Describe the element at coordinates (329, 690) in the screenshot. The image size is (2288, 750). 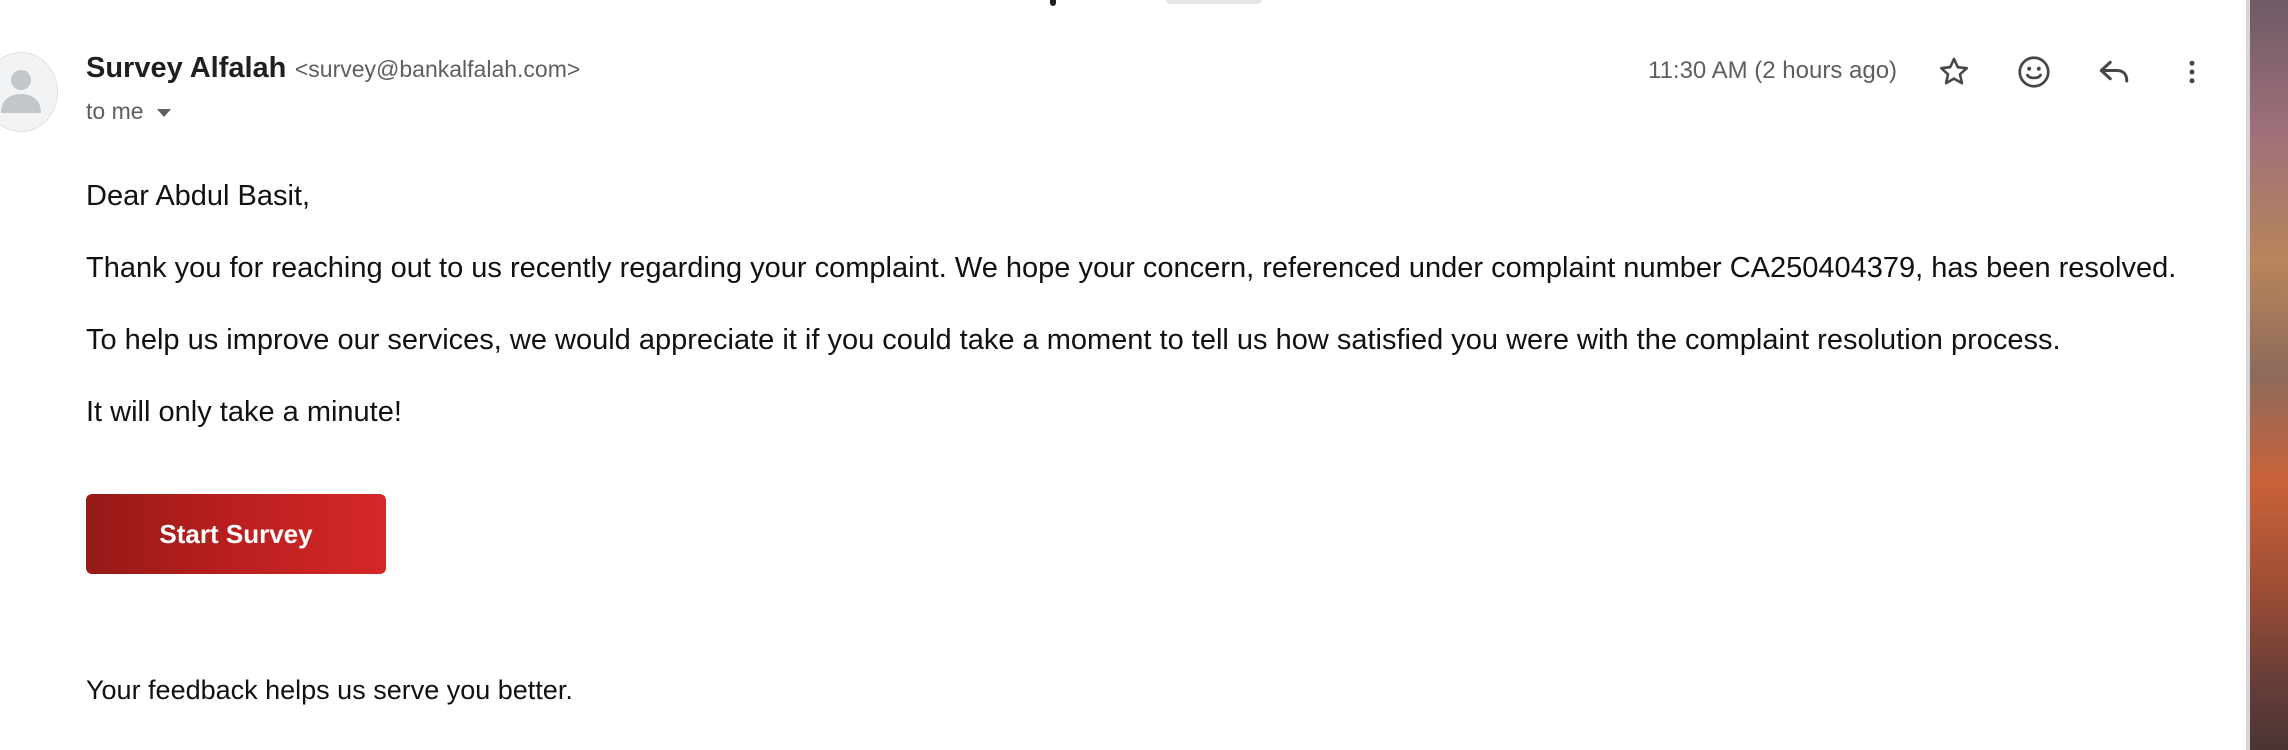
I see `email-closing: Your feedback helps us serve you better.` at that location.